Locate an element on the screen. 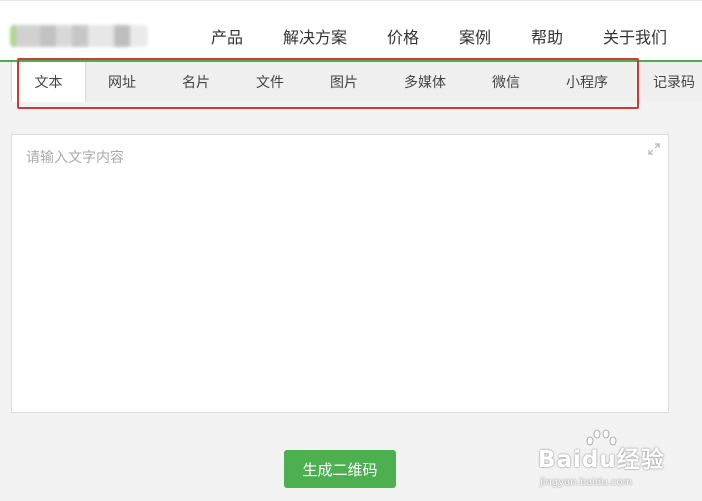 This screenshot has height=501, width=702. top-navigation-bar: 产品 解决方案 价格 案例 帮助 关于我们 is located at coordinates (351, 31).